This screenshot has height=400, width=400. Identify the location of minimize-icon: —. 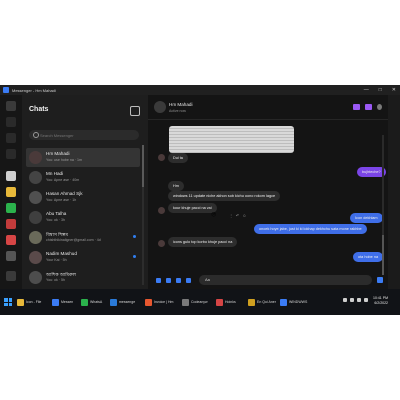
(366, 90).